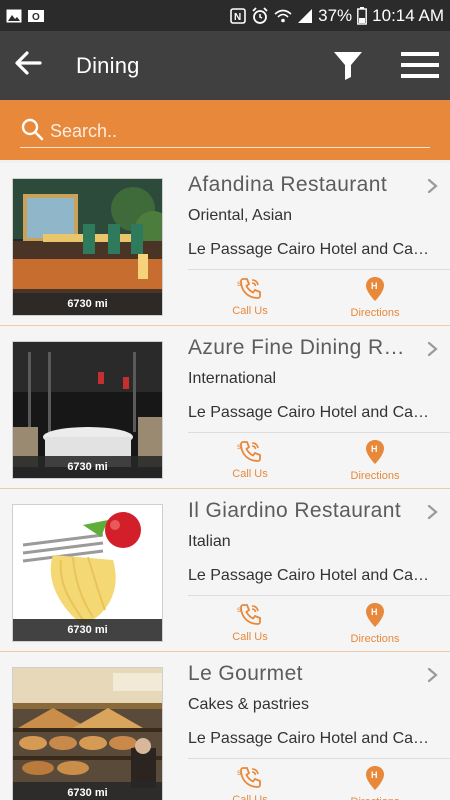 The height and width of the screenshot is (800, 450). Describe the element at coordinates (14, 16) in the screenshot. I see `image-icon` at that location.